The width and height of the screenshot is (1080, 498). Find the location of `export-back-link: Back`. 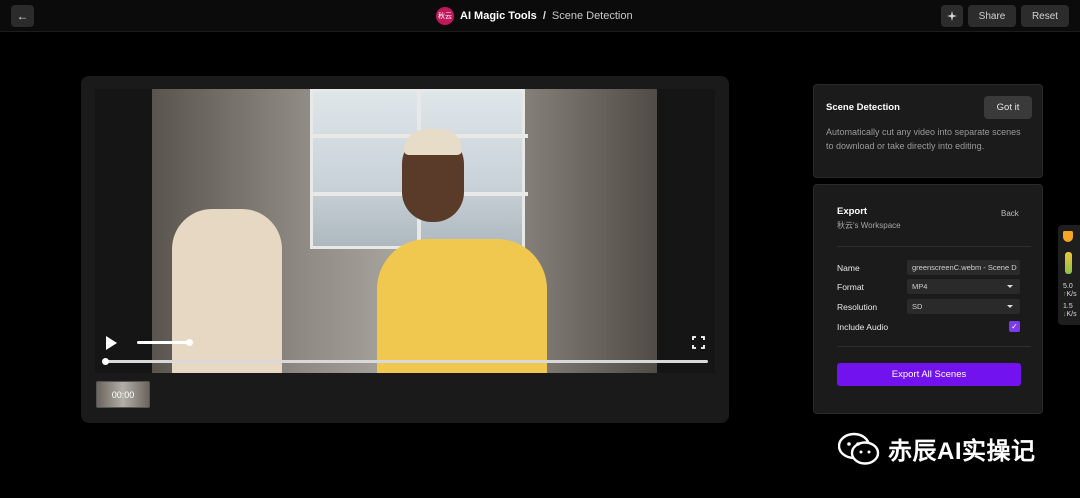

export-back-link: Back is located at coordinates (1010, 213).